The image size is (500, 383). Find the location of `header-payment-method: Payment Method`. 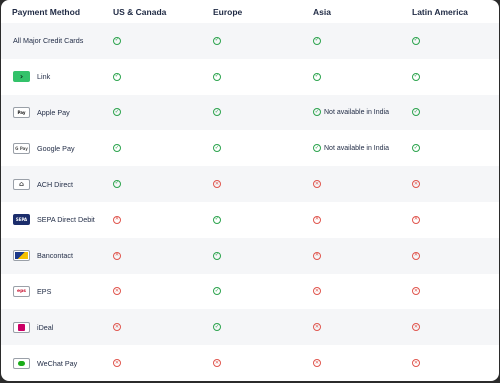

header-payment-method: Payment Method is located at coordinates (46, 11).